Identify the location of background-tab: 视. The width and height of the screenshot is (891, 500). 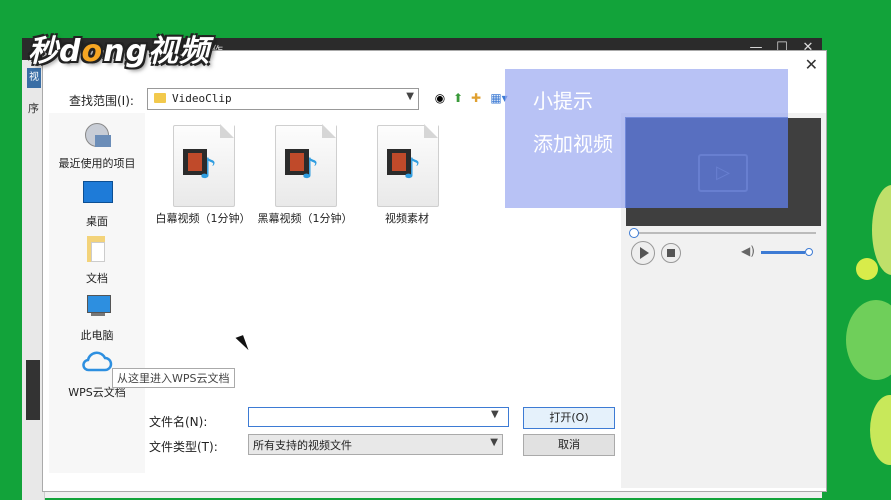
(34, 78).